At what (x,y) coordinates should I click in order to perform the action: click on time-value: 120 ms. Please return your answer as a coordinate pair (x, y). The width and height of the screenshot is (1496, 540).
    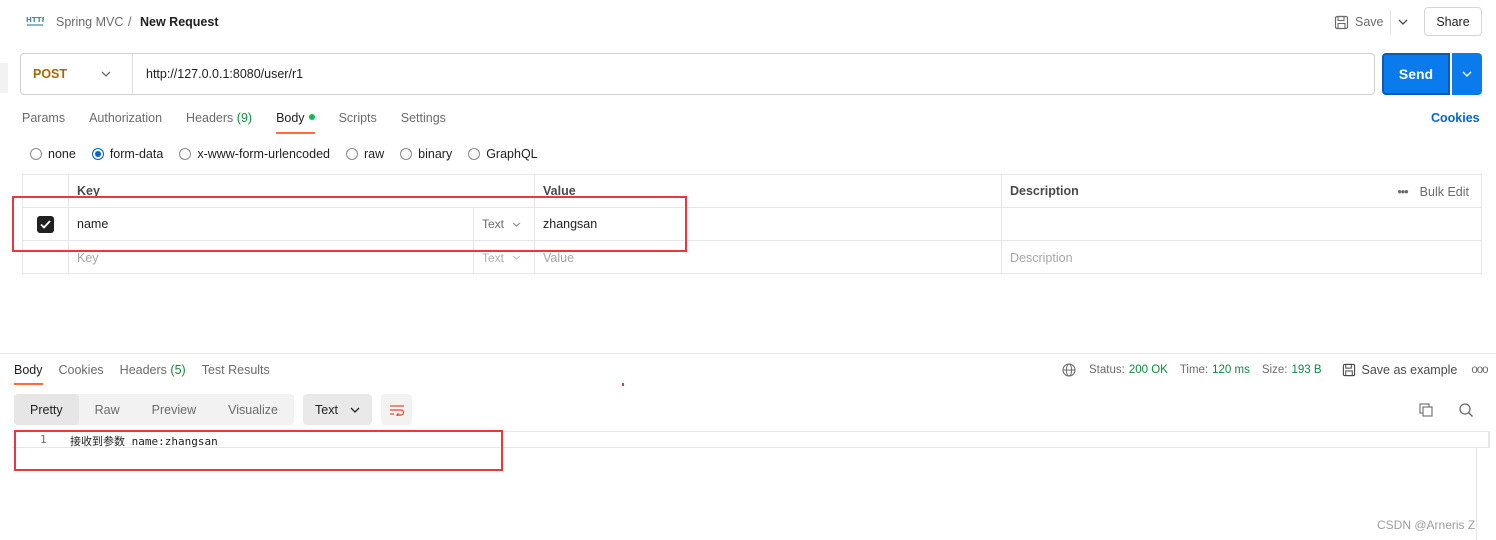
    Looking at the image, I should click on (1231, 370).